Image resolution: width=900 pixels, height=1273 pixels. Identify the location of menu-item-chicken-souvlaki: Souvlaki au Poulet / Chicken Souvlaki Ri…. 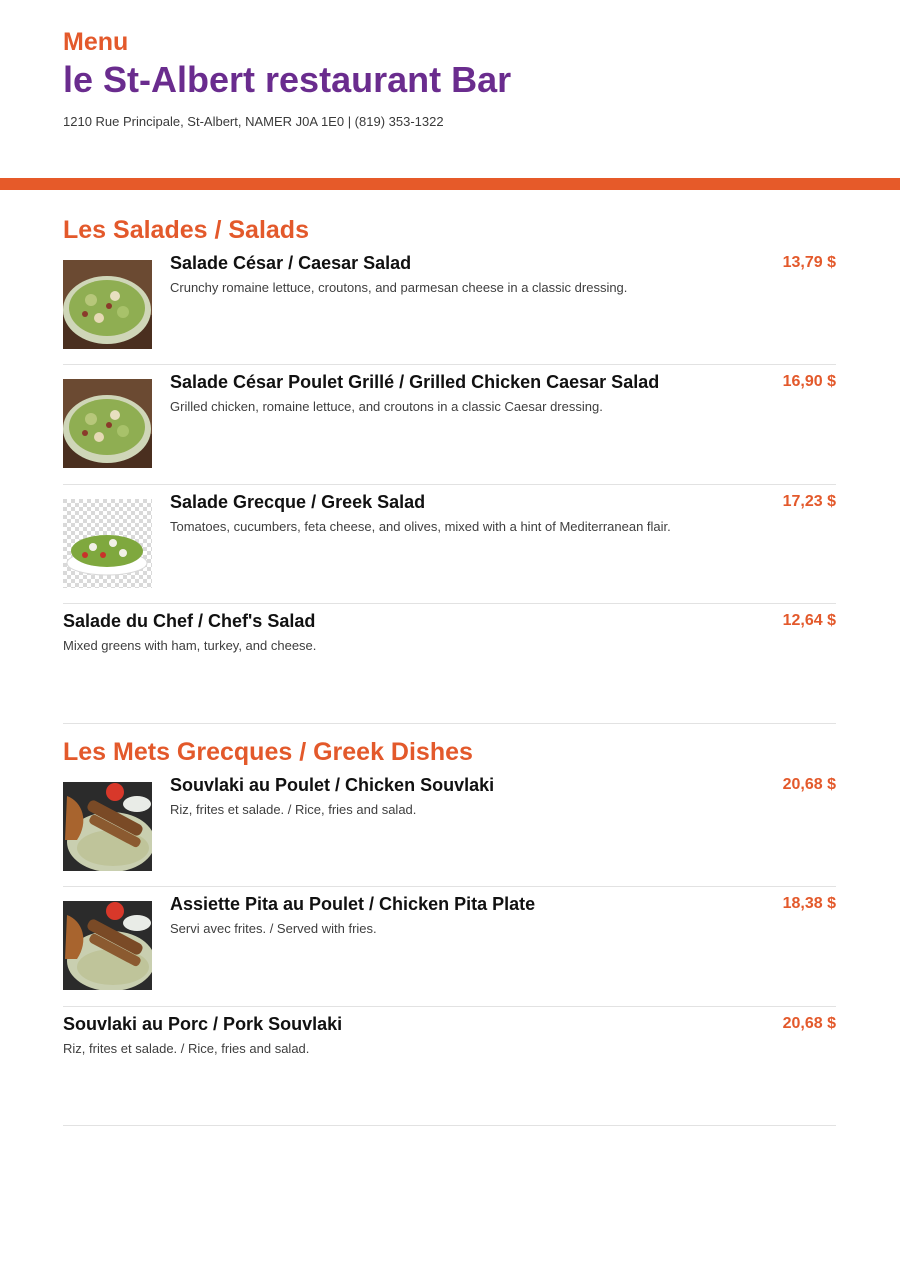
(449, 824).